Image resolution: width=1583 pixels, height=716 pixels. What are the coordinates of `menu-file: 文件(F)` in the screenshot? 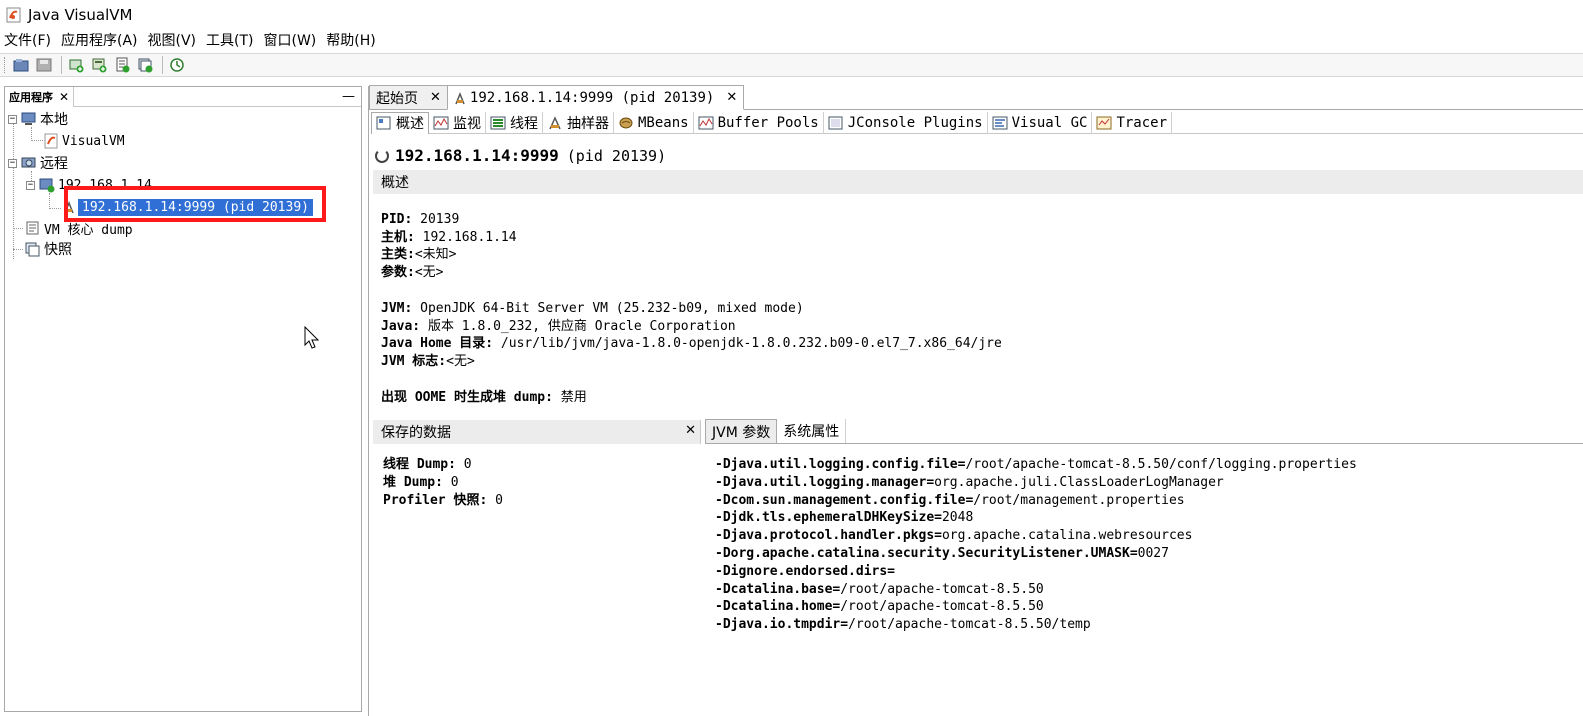 It's located at (28, 41).